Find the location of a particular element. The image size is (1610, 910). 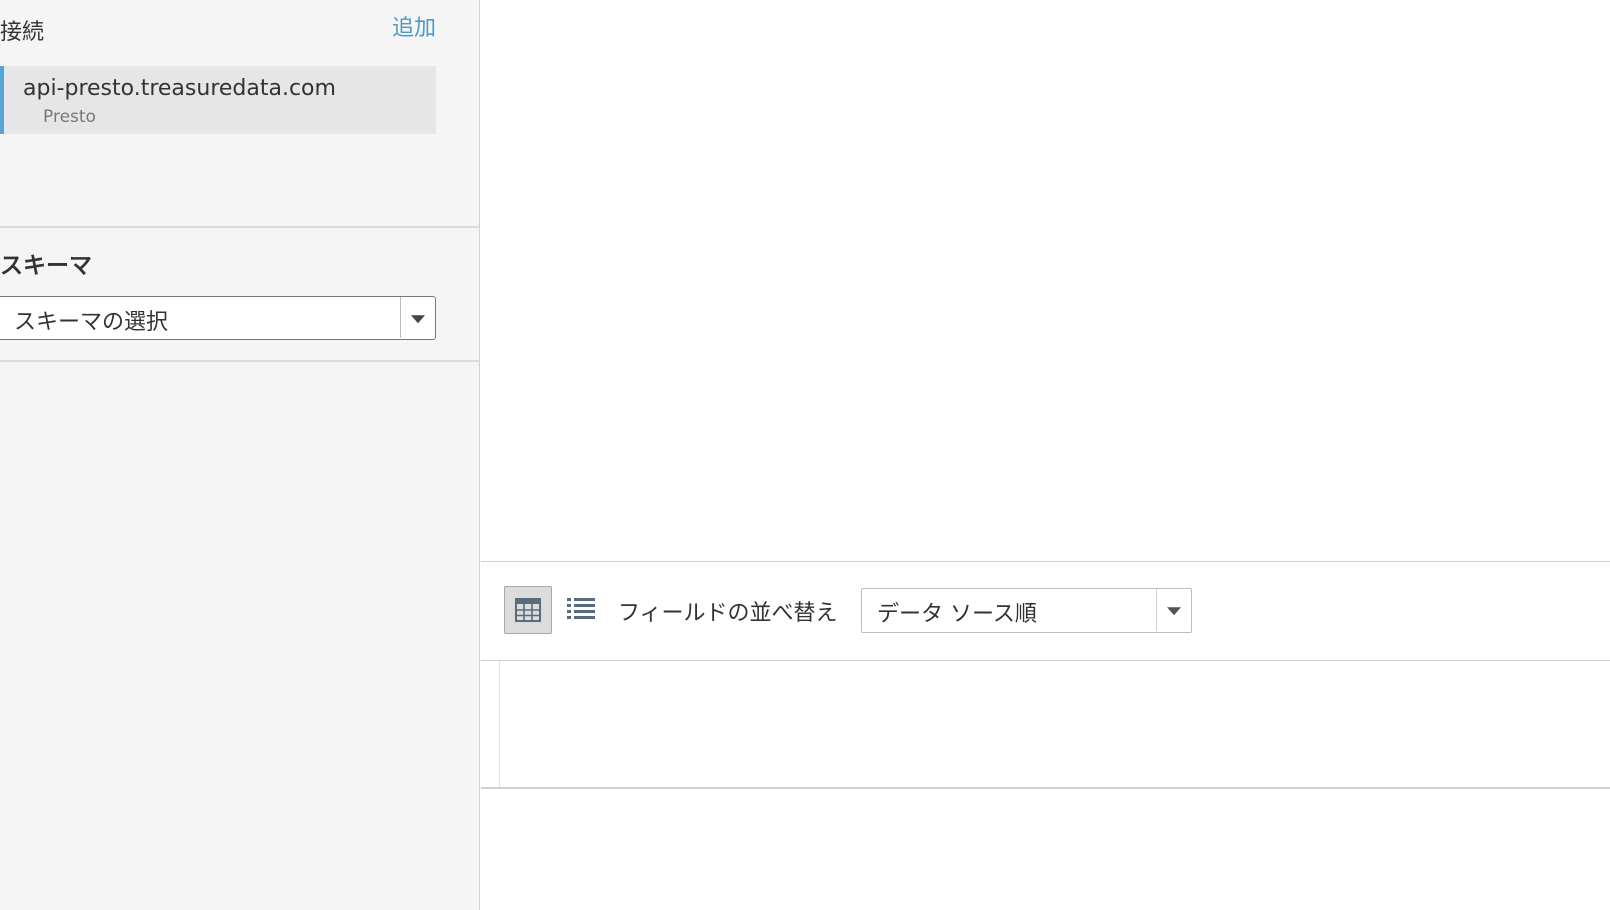

schema-select-arrow is located at coordinates (417, 317).